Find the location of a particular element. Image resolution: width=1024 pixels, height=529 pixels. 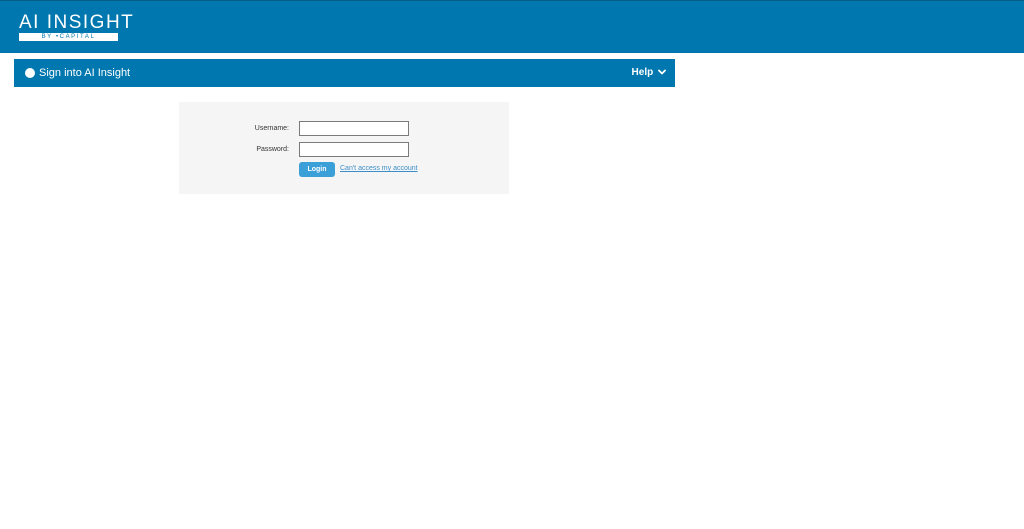

chevron-down-icon is located at coordinates (662, 72).